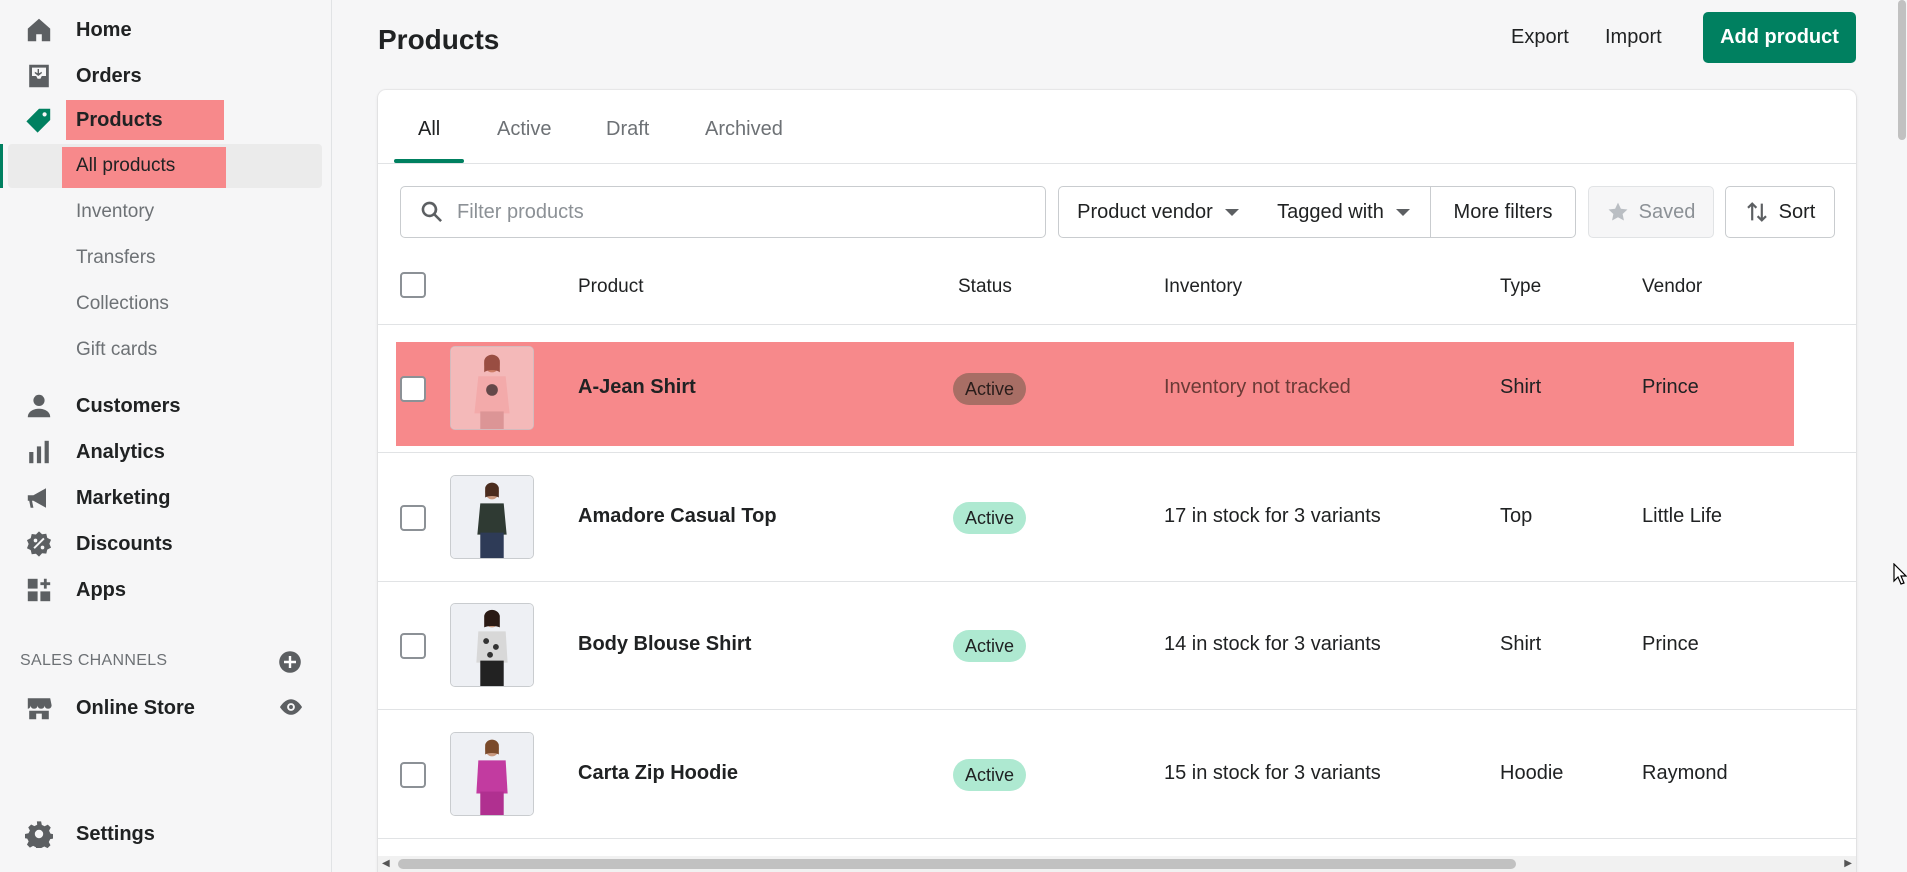  I want to click on product-vendor: Raymond, so click(1685, 773).